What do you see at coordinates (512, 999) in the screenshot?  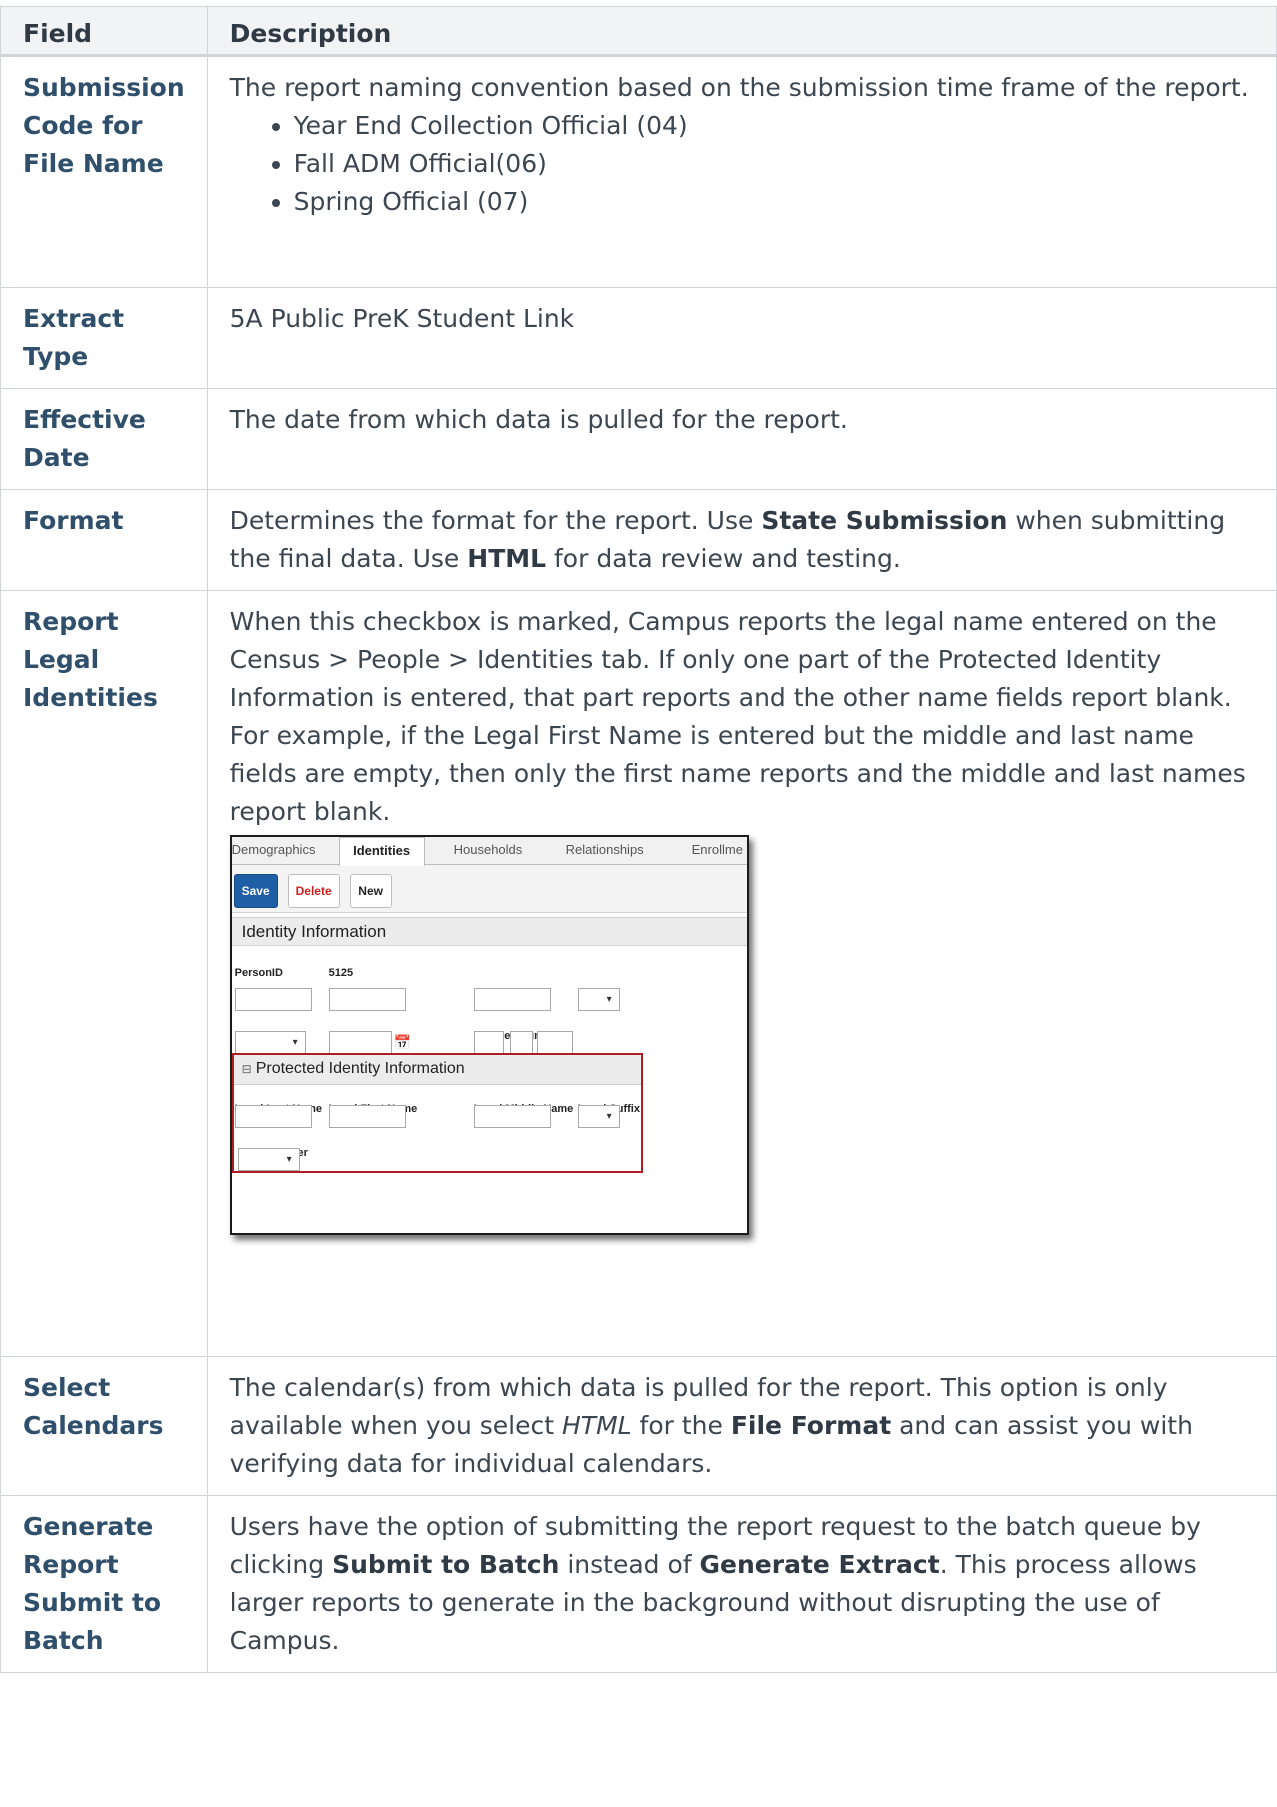 I see `middle-name-input` at bounding box center [512, 999].